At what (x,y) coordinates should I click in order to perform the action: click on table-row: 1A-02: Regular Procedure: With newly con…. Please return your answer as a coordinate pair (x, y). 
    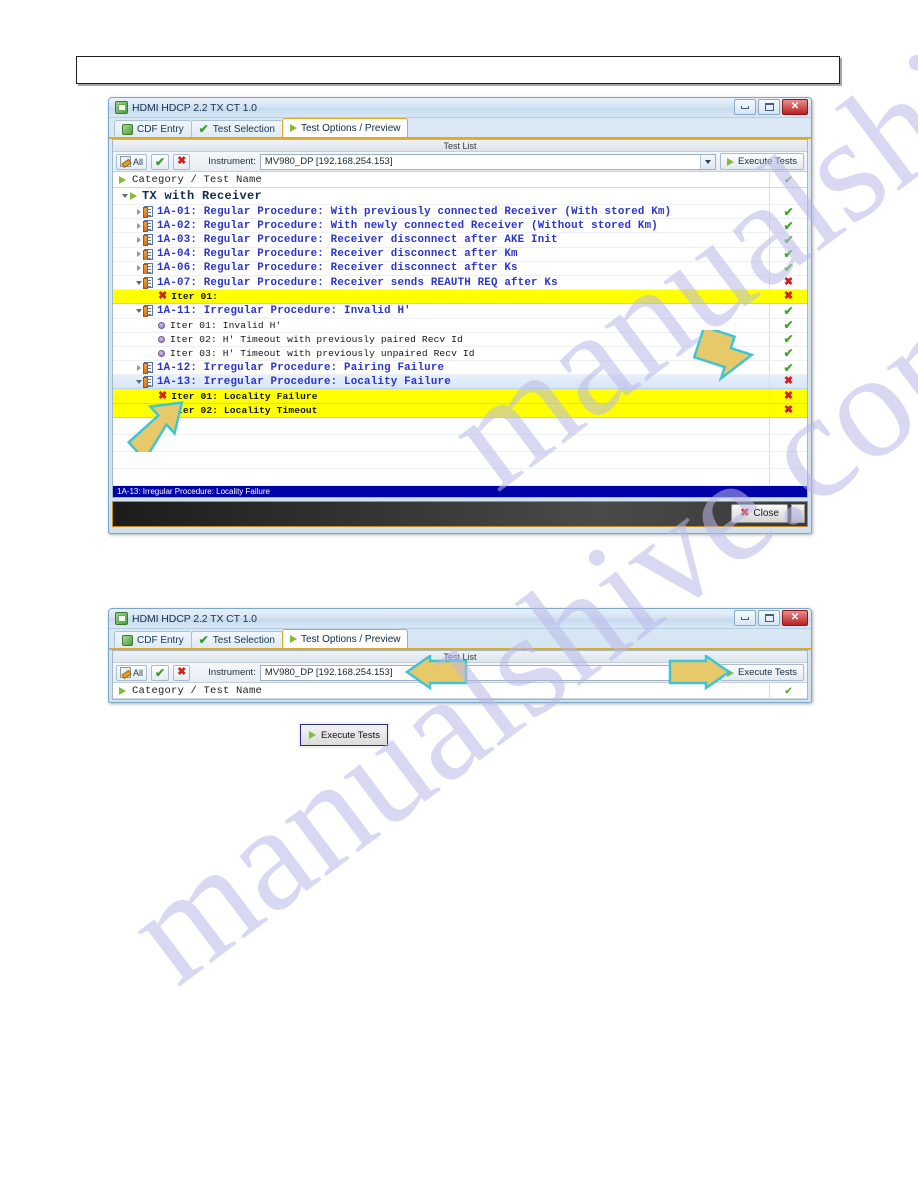
    Looking at the image, I should click on (460, 226).